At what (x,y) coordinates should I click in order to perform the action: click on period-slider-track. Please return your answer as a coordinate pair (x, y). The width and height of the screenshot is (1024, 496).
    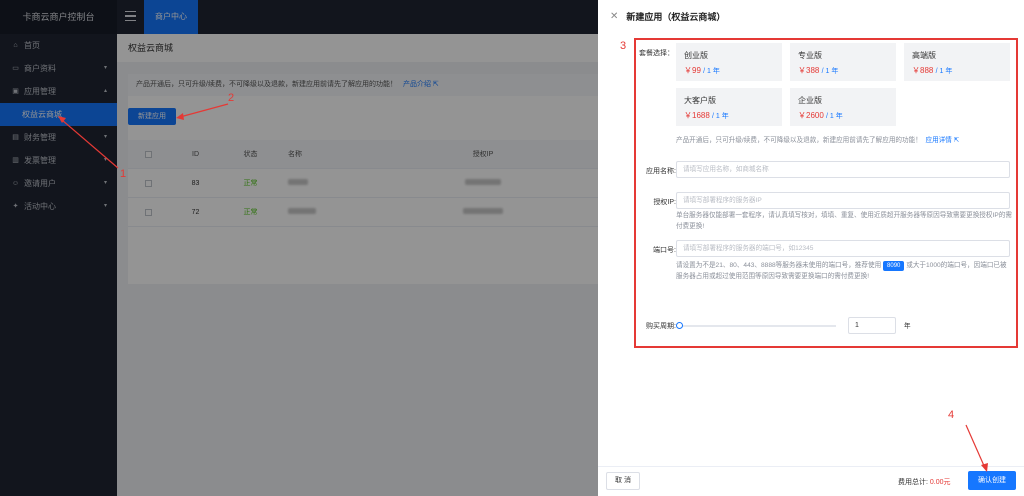
    Looking at the image, I should click on (758, 326).